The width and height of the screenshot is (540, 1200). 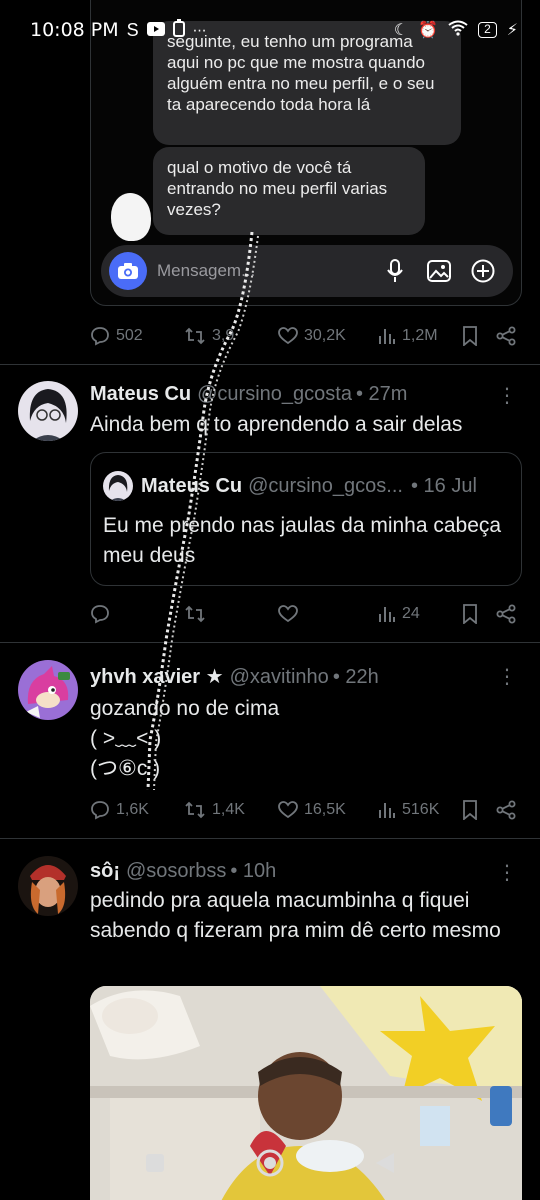 I want to click on timestamp: • 22h, so click(x=355, y=677).